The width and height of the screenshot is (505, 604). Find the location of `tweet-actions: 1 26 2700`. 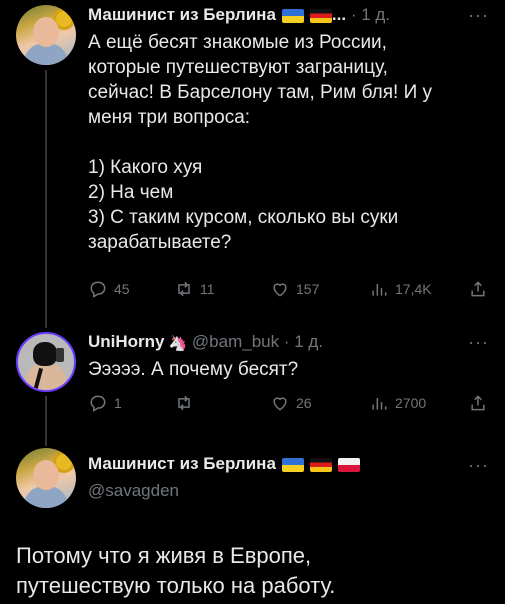

tweet-actions: 1 26 2700 is located at coordinates (288, 404).